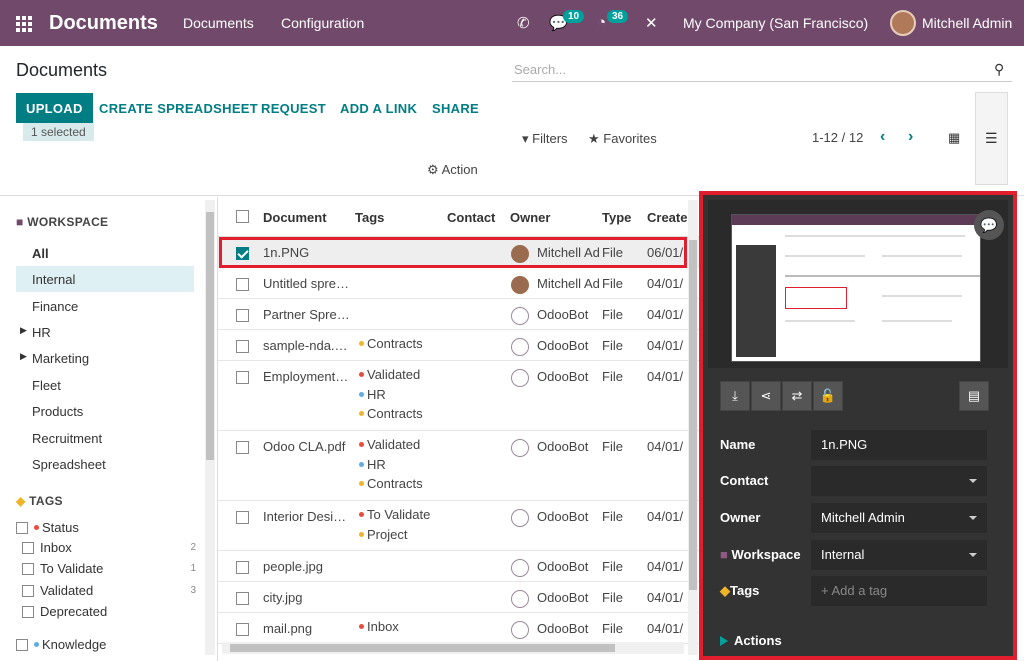 This screenshot has width=1024, height=661. I want to click on menu-configuration: Configuration, so click(322, 23).